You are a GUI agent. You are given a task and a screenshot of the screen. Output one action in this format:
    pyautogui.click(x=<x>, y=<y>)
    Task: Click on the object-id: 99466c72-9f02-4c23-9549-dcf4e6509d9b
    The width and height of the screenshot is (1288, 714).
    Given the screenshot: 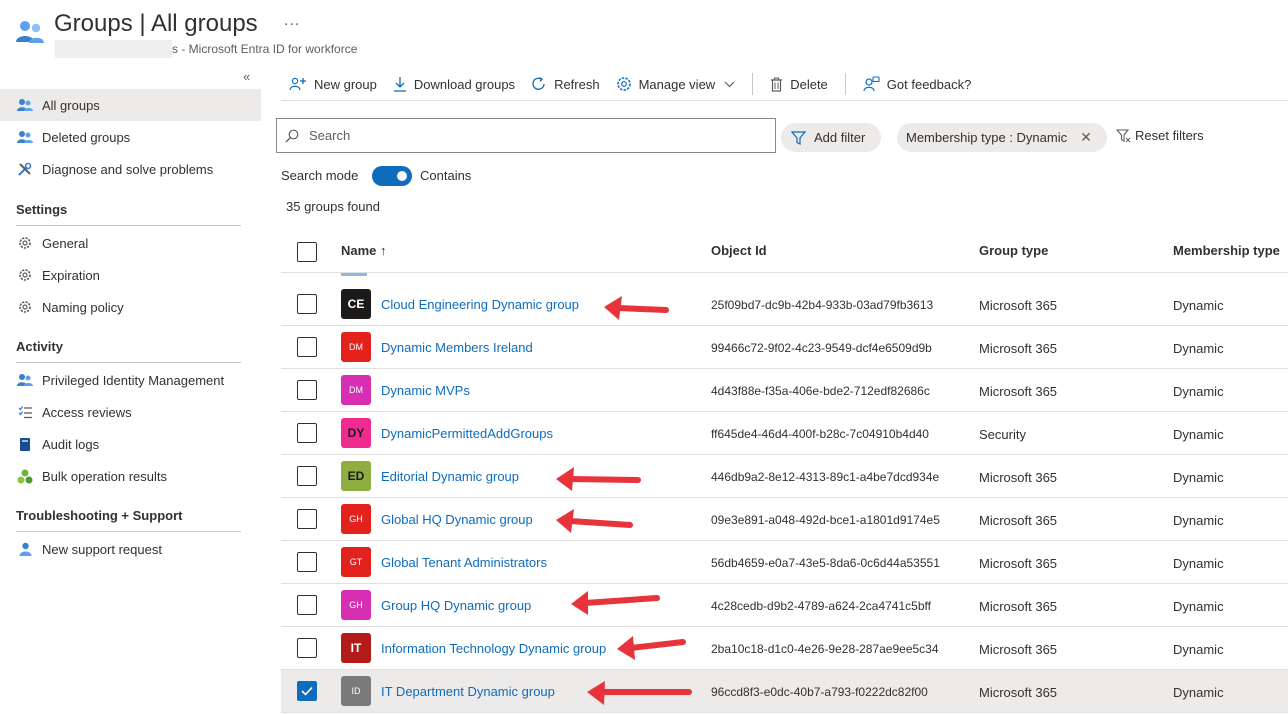 What is the action you would take?
    pyautogui.click(x=821, y=348)
    